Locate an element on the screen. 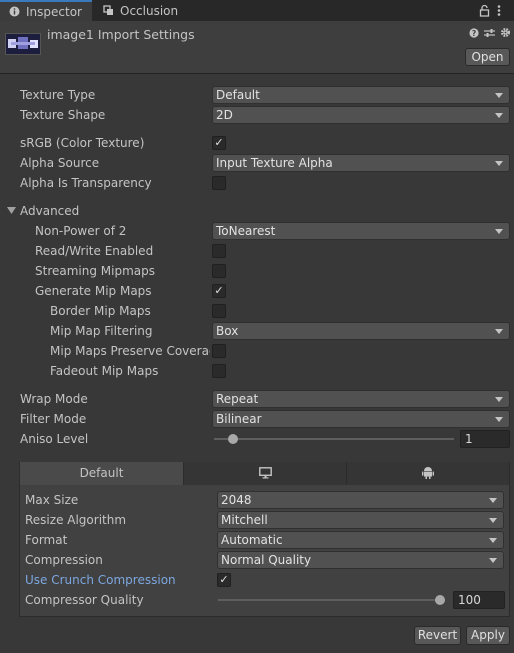 The image size is (514, 653). tab-platform-standalone is located at coordinates (265, 473).